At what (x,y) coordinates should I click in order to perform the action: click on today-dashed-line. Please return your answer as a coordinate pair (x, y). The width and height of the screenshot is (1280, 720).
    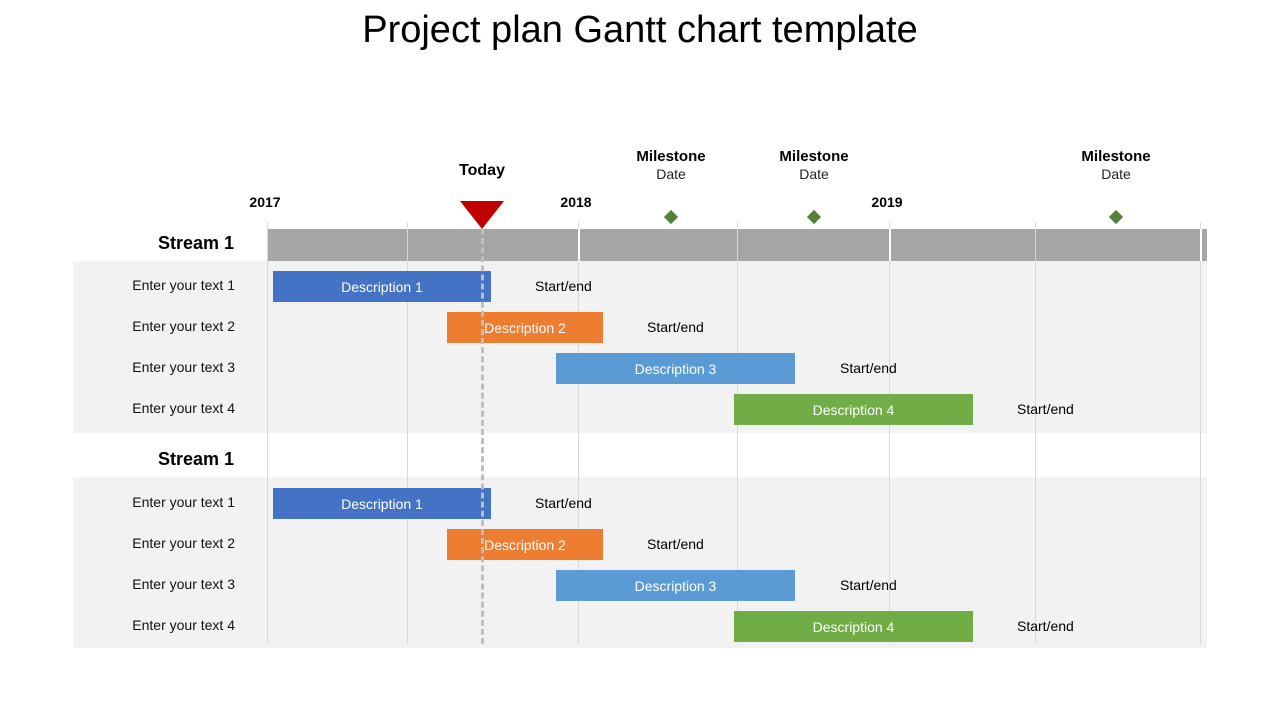
    Looking at the image, I should click on (482, 436).